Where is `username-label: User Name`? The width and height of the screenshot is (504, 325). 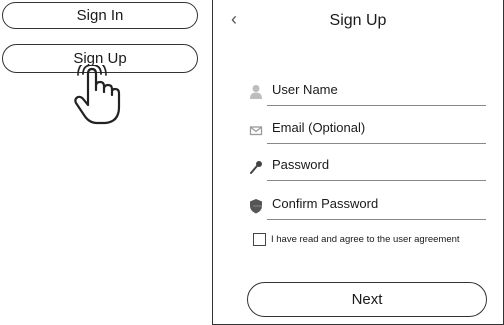
username-label: User Name is located at coordinates (305, 89).